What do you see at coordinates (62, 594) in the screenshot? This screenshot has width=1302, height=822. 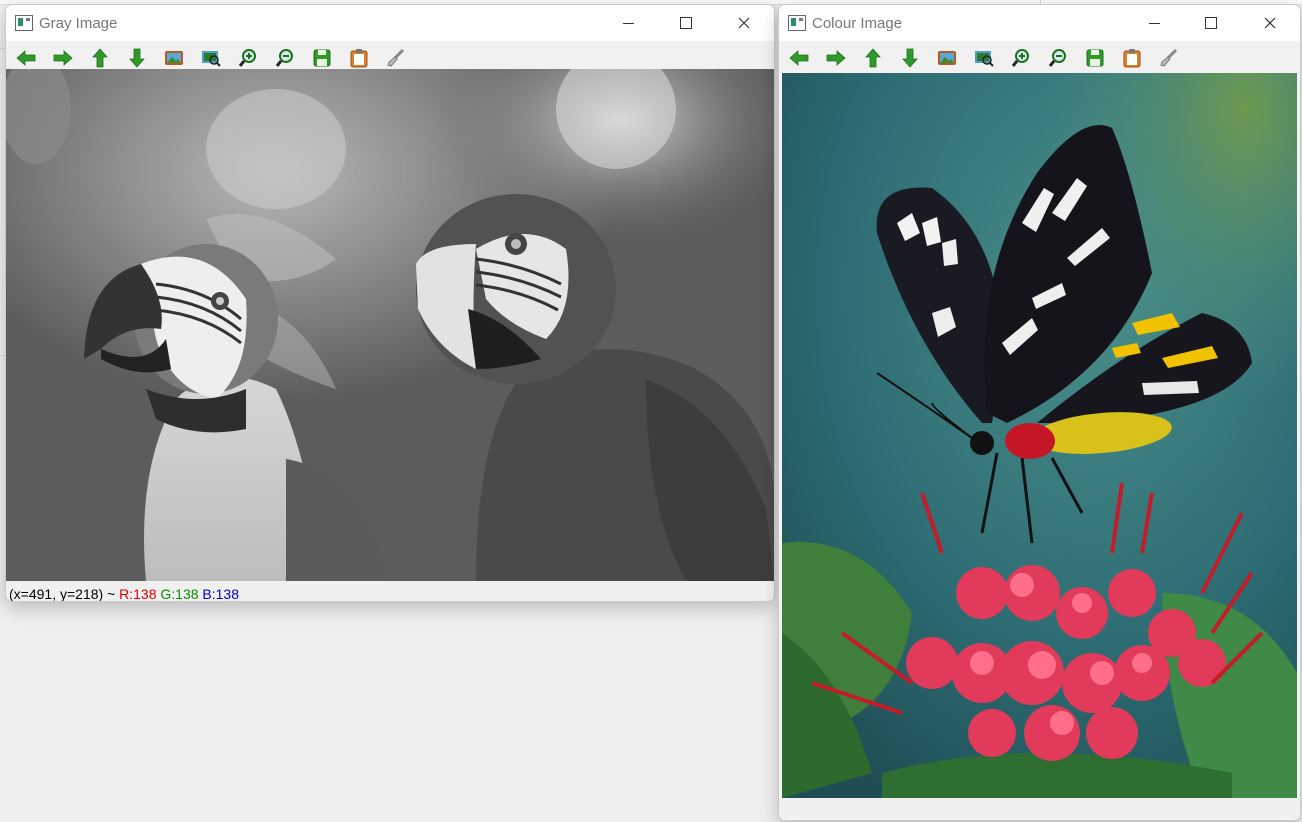 I see `pixel-coordinates: (x=491, y=218) ~` at bounding box center [62, 594].